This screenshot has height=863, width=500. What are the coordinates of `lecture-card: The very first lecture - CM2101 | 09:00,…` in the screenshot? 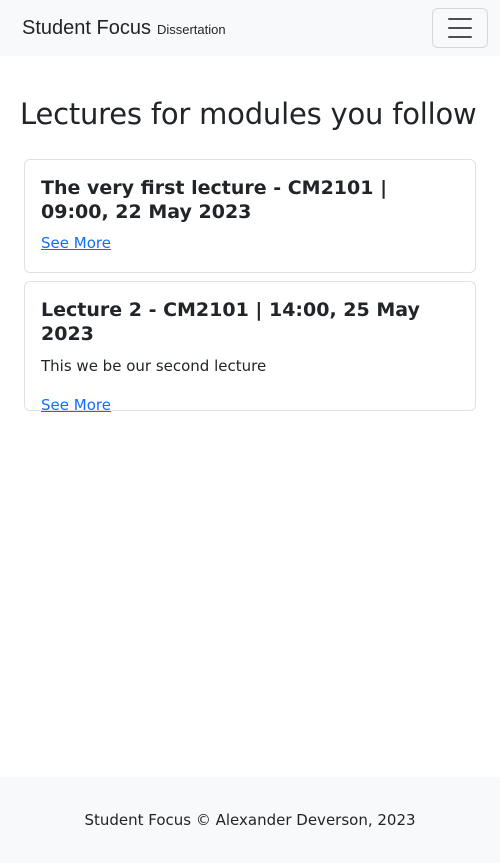 It's located at (250, 216).